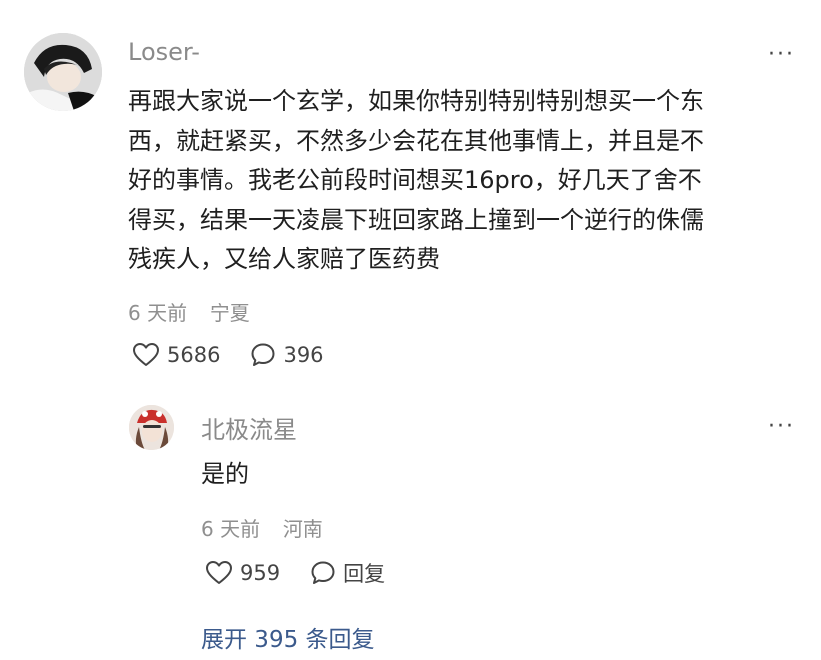 This screenshot has height=660, width=821. I want to click on reply-actions: 959 回复, so click(295, 573).